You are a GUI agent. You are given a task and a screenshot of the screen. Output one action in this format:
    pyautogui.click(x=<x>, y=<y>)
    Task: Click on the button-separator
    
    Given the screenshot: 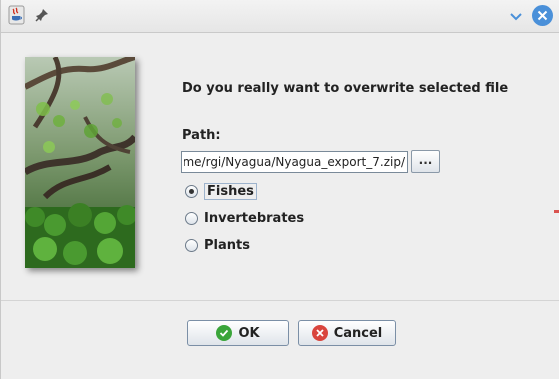 What is the action you would take?
    pyautogui.click(x=280, y=300)
    